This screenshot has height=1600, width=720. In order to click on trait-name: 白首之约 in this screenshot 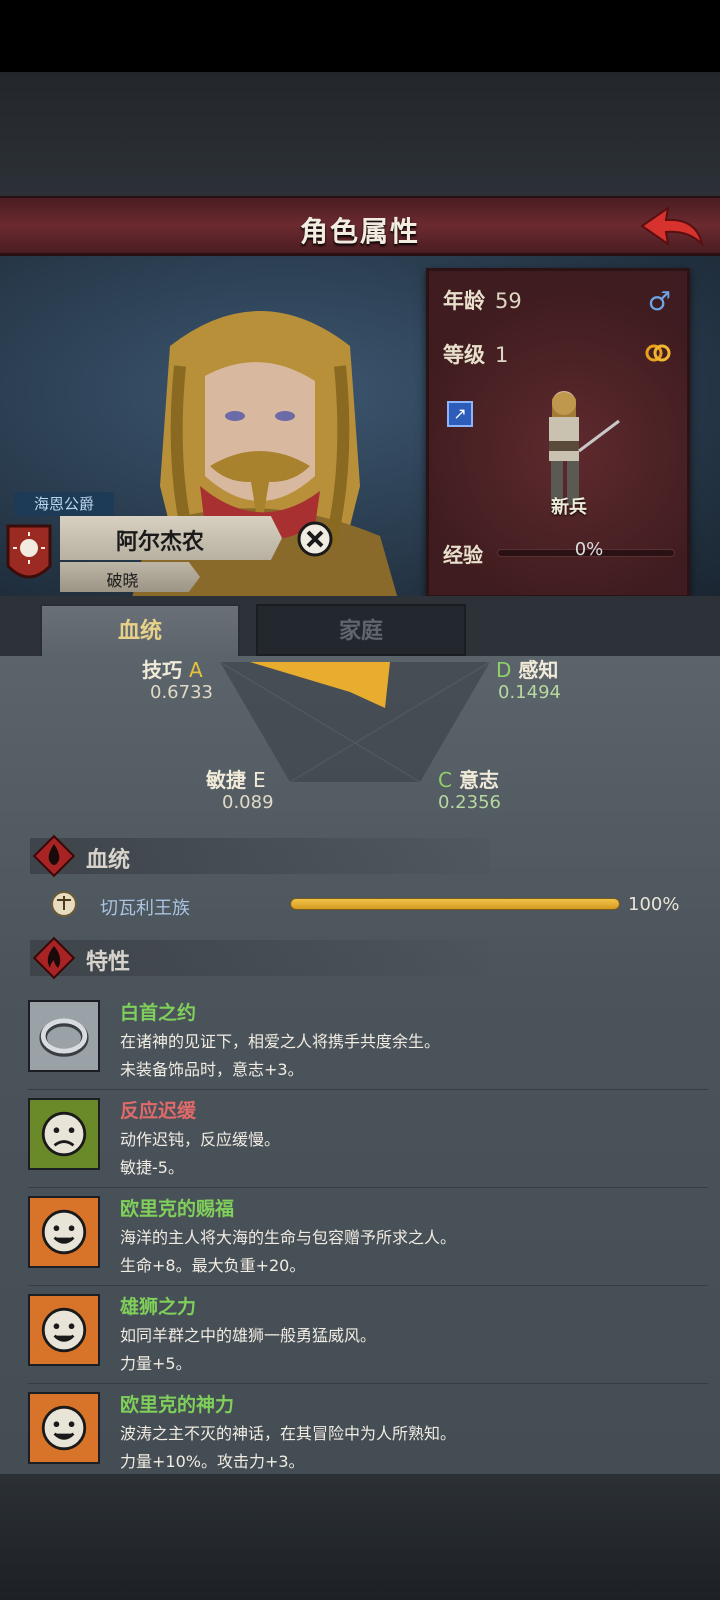, I will do `click(158, 1013)`.